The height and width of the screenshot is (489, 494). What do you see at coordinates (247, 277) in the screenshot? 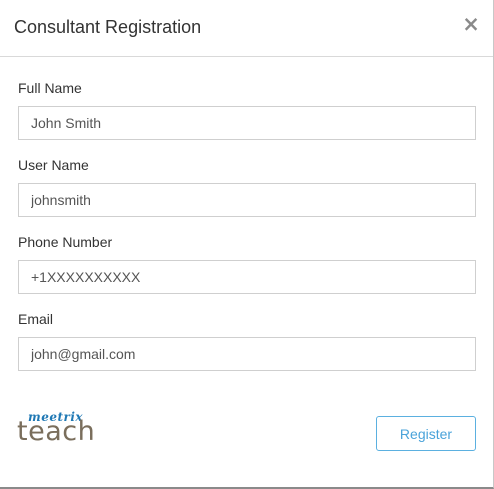
I see `phone-number-input` at bounding box center [247, 277].